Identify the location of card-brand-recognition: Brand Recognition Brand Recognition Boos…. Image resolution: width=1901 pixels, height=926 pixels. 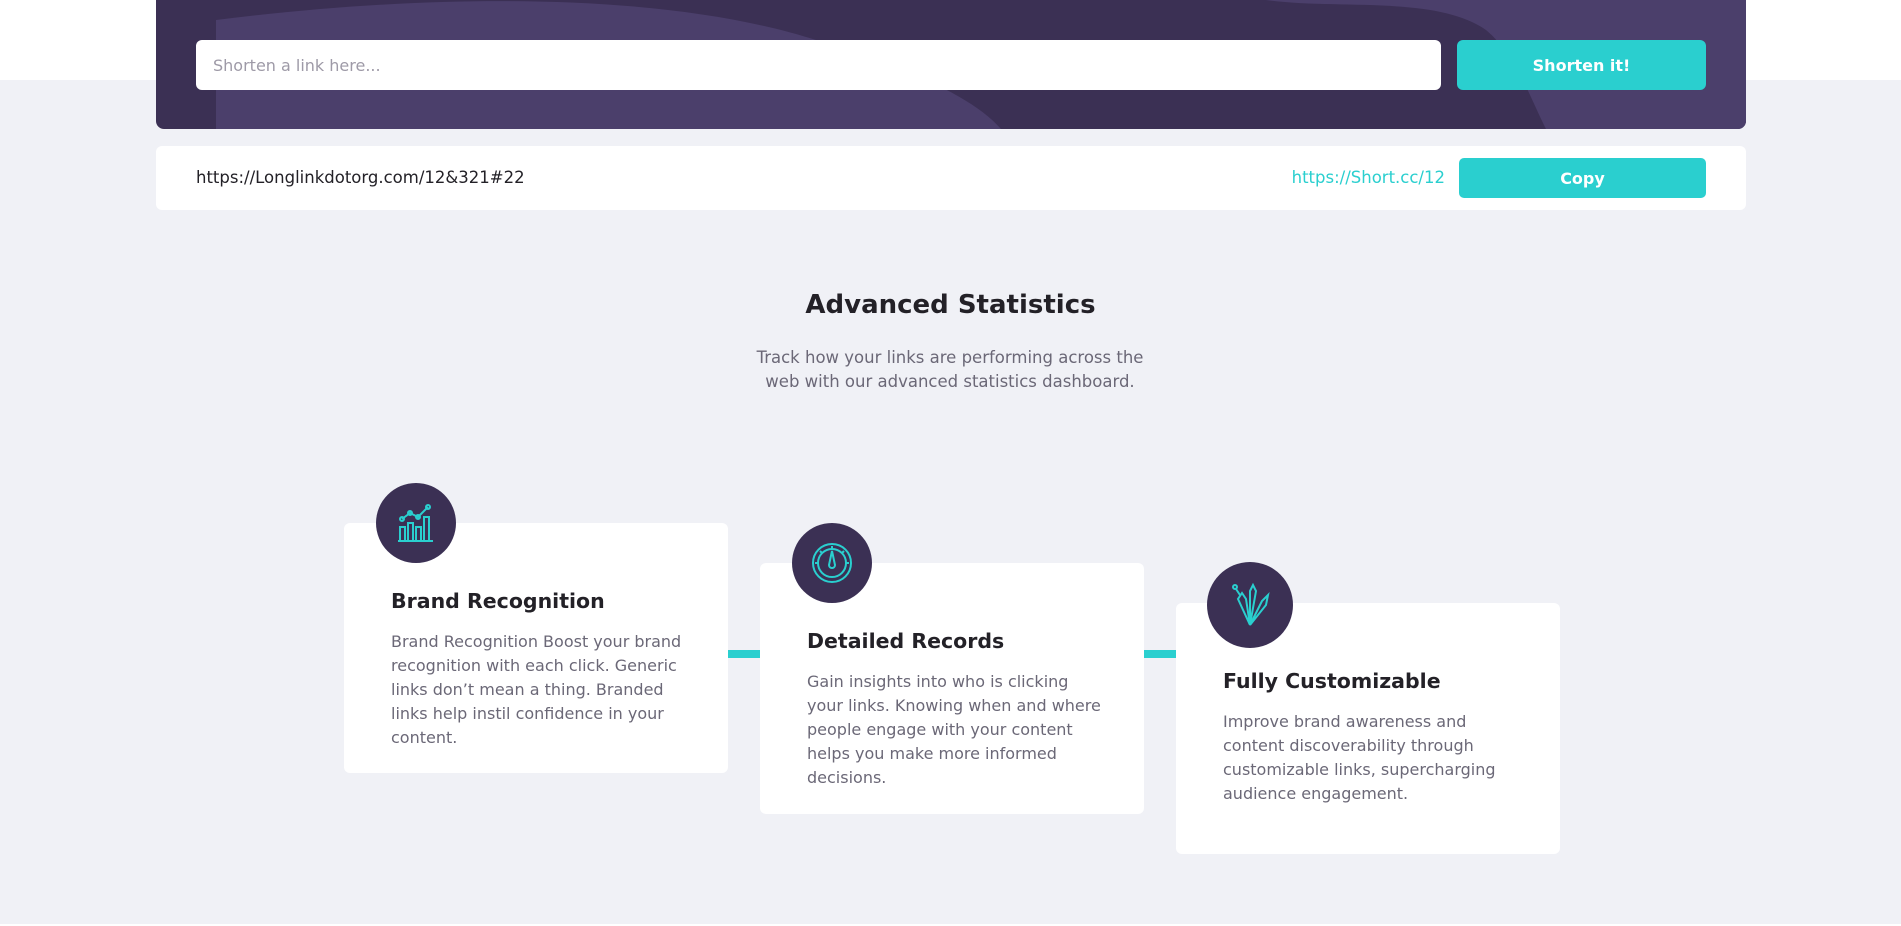
(536, 628).